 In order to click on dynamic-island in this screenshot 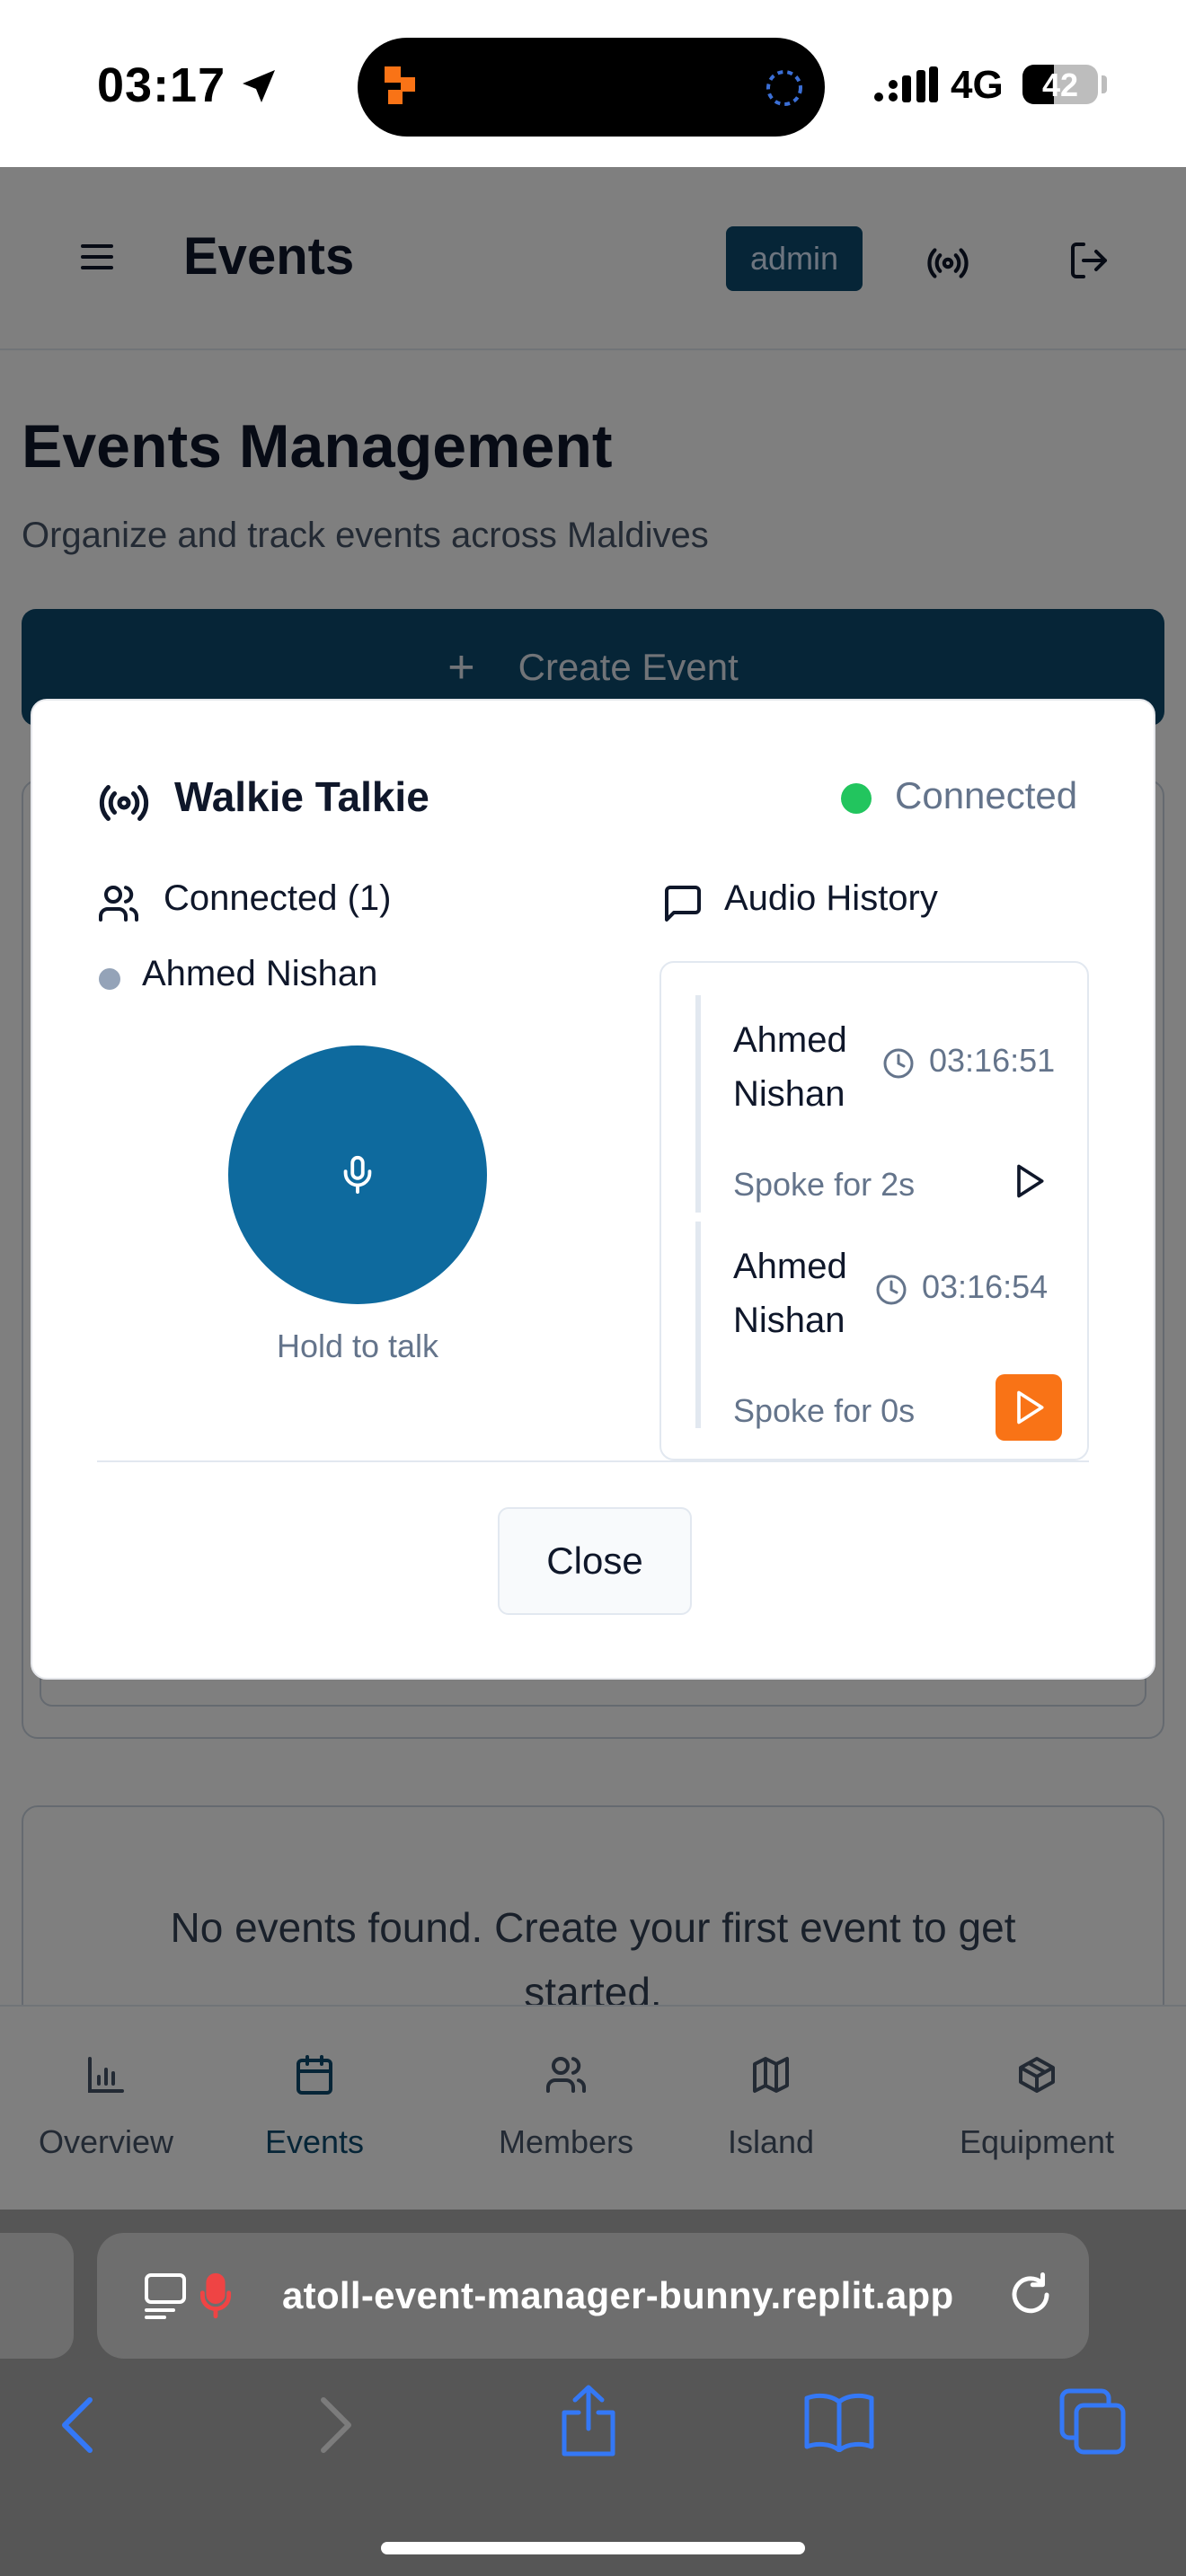, I will do `click(591, 87)`.